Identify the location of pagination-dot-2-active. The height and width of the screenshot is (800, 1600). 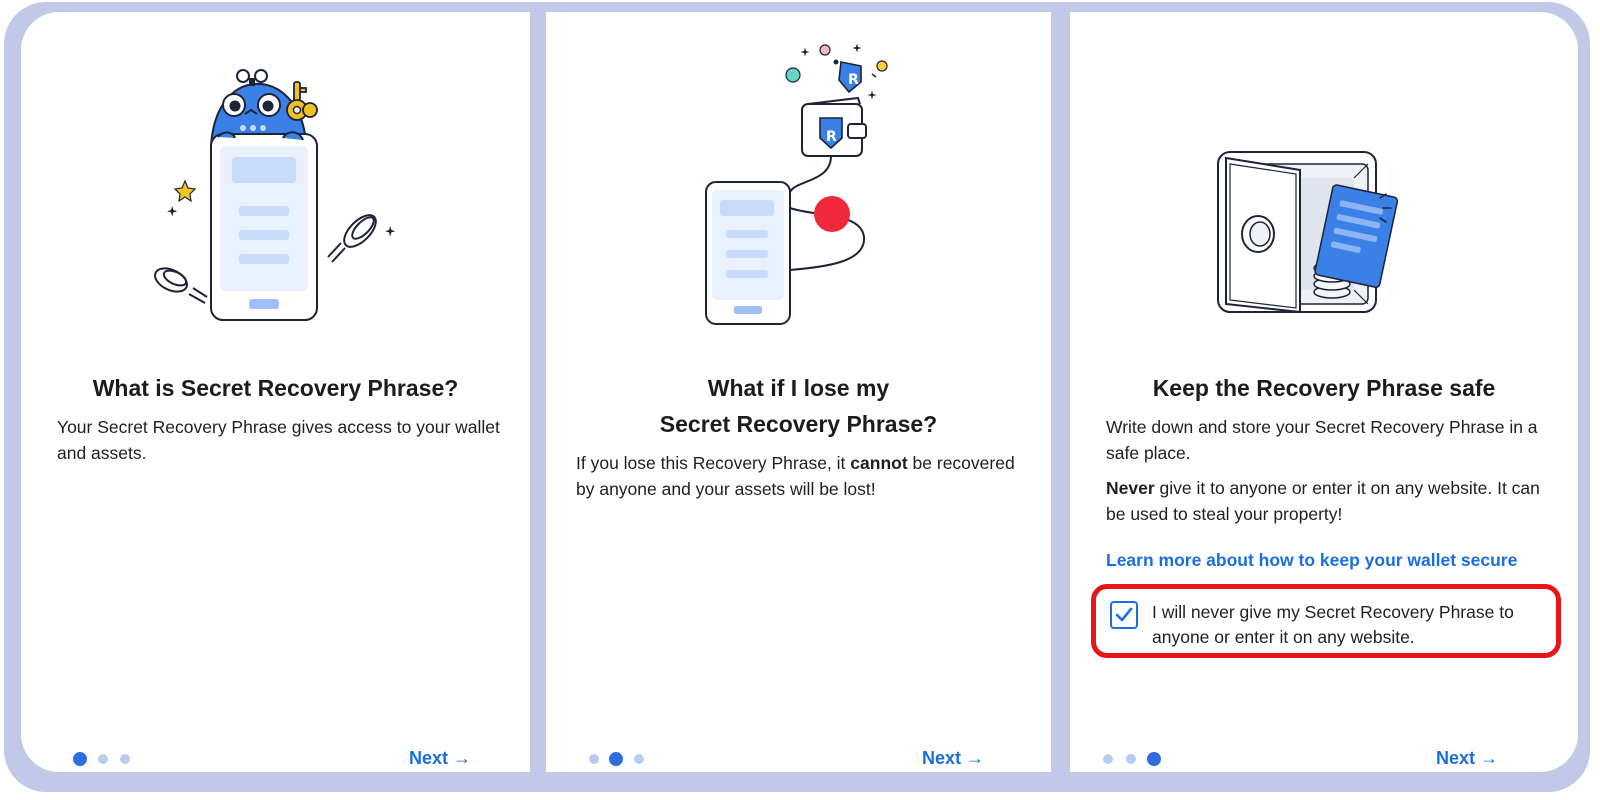
(616, 759).